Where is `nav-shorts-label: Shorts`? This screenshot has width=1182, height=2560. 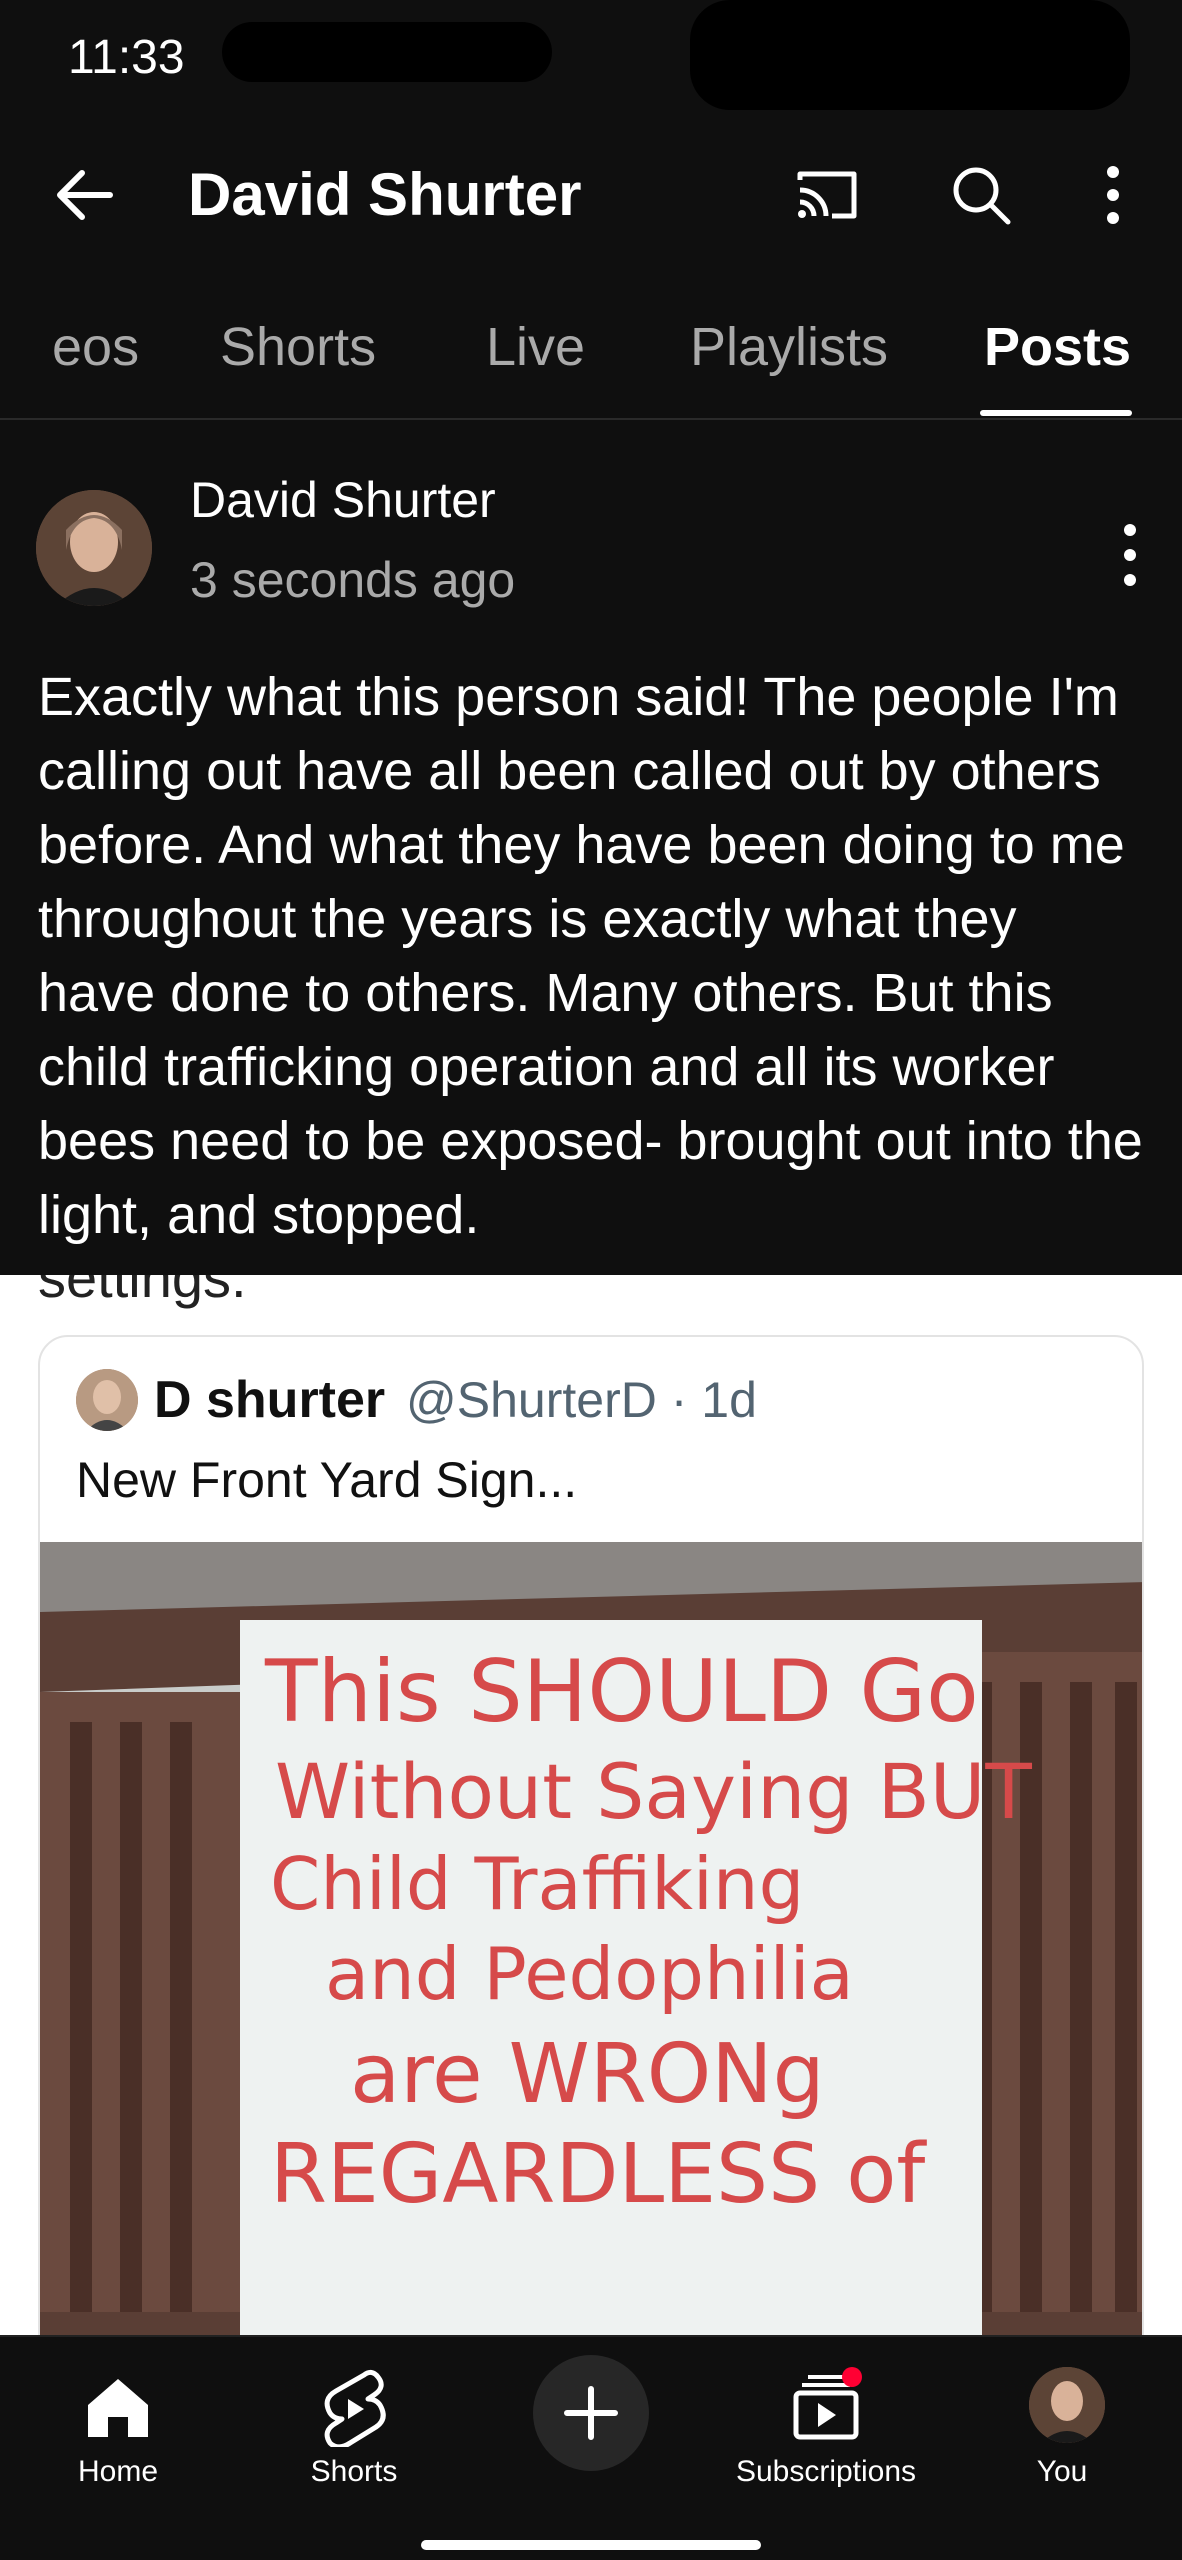 nav-shorts-label: Shorts is located at coordinates (354, 2471).